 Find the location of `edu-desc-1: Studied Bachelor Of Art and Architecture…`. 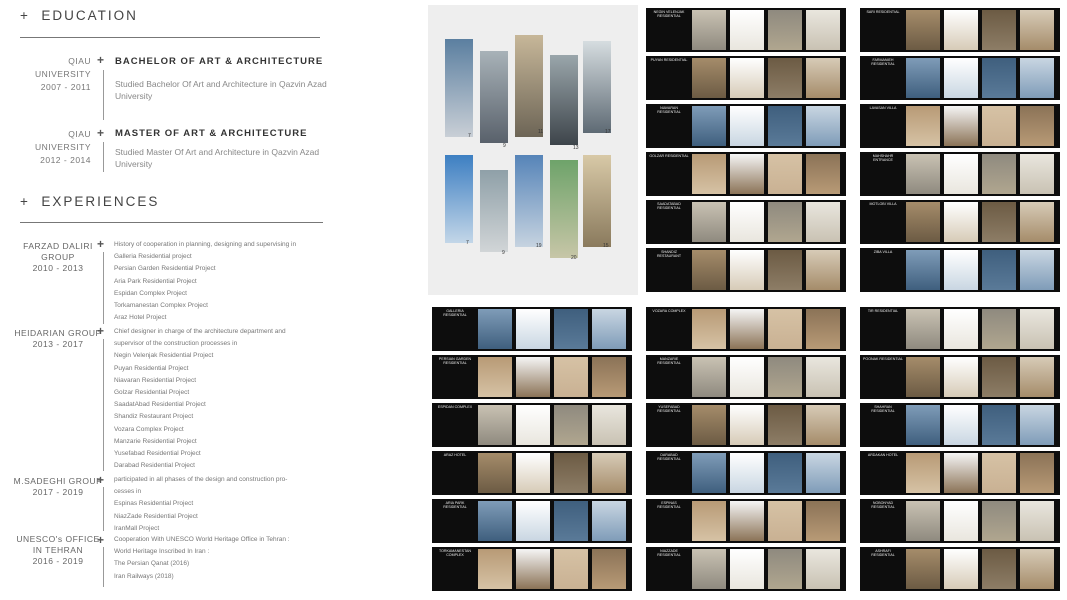

edu-desc-1: Studied Bachelor Of Art and Architecture… is located at coordinates (221, 90).